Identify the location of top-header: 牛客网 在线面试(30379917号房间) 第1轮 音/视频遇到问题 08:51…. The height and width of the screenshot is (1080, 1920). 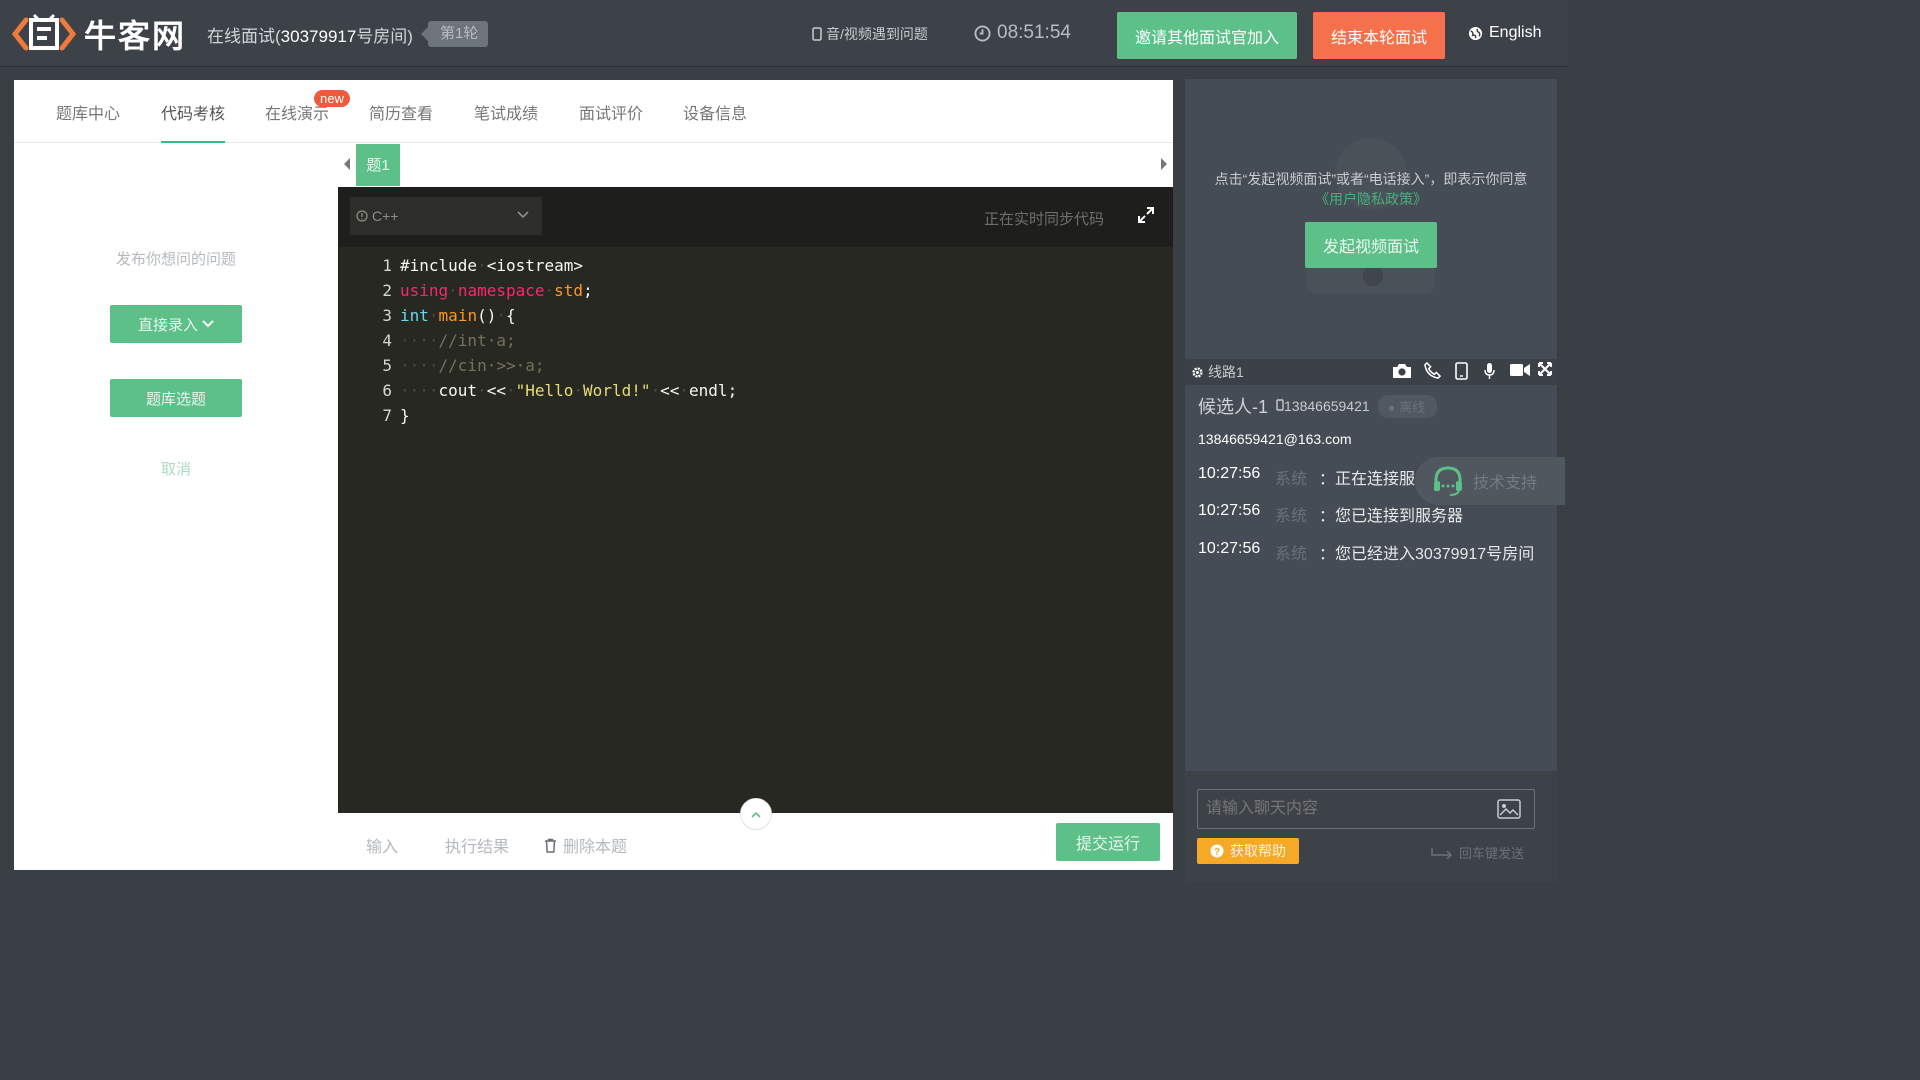
(784, 33).